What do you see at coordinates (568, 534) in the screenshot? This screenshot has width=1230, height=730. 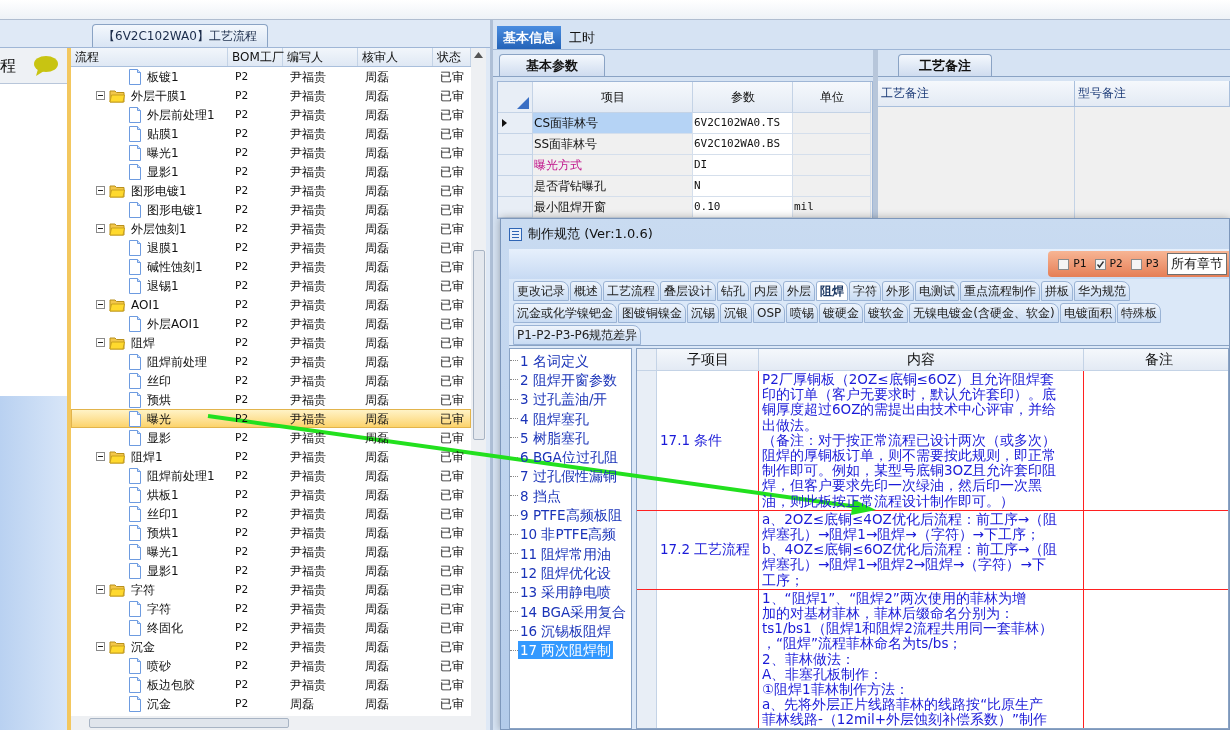 I see `chapter-item: 10 非PTFE高频` at bounding box center [568, 534].